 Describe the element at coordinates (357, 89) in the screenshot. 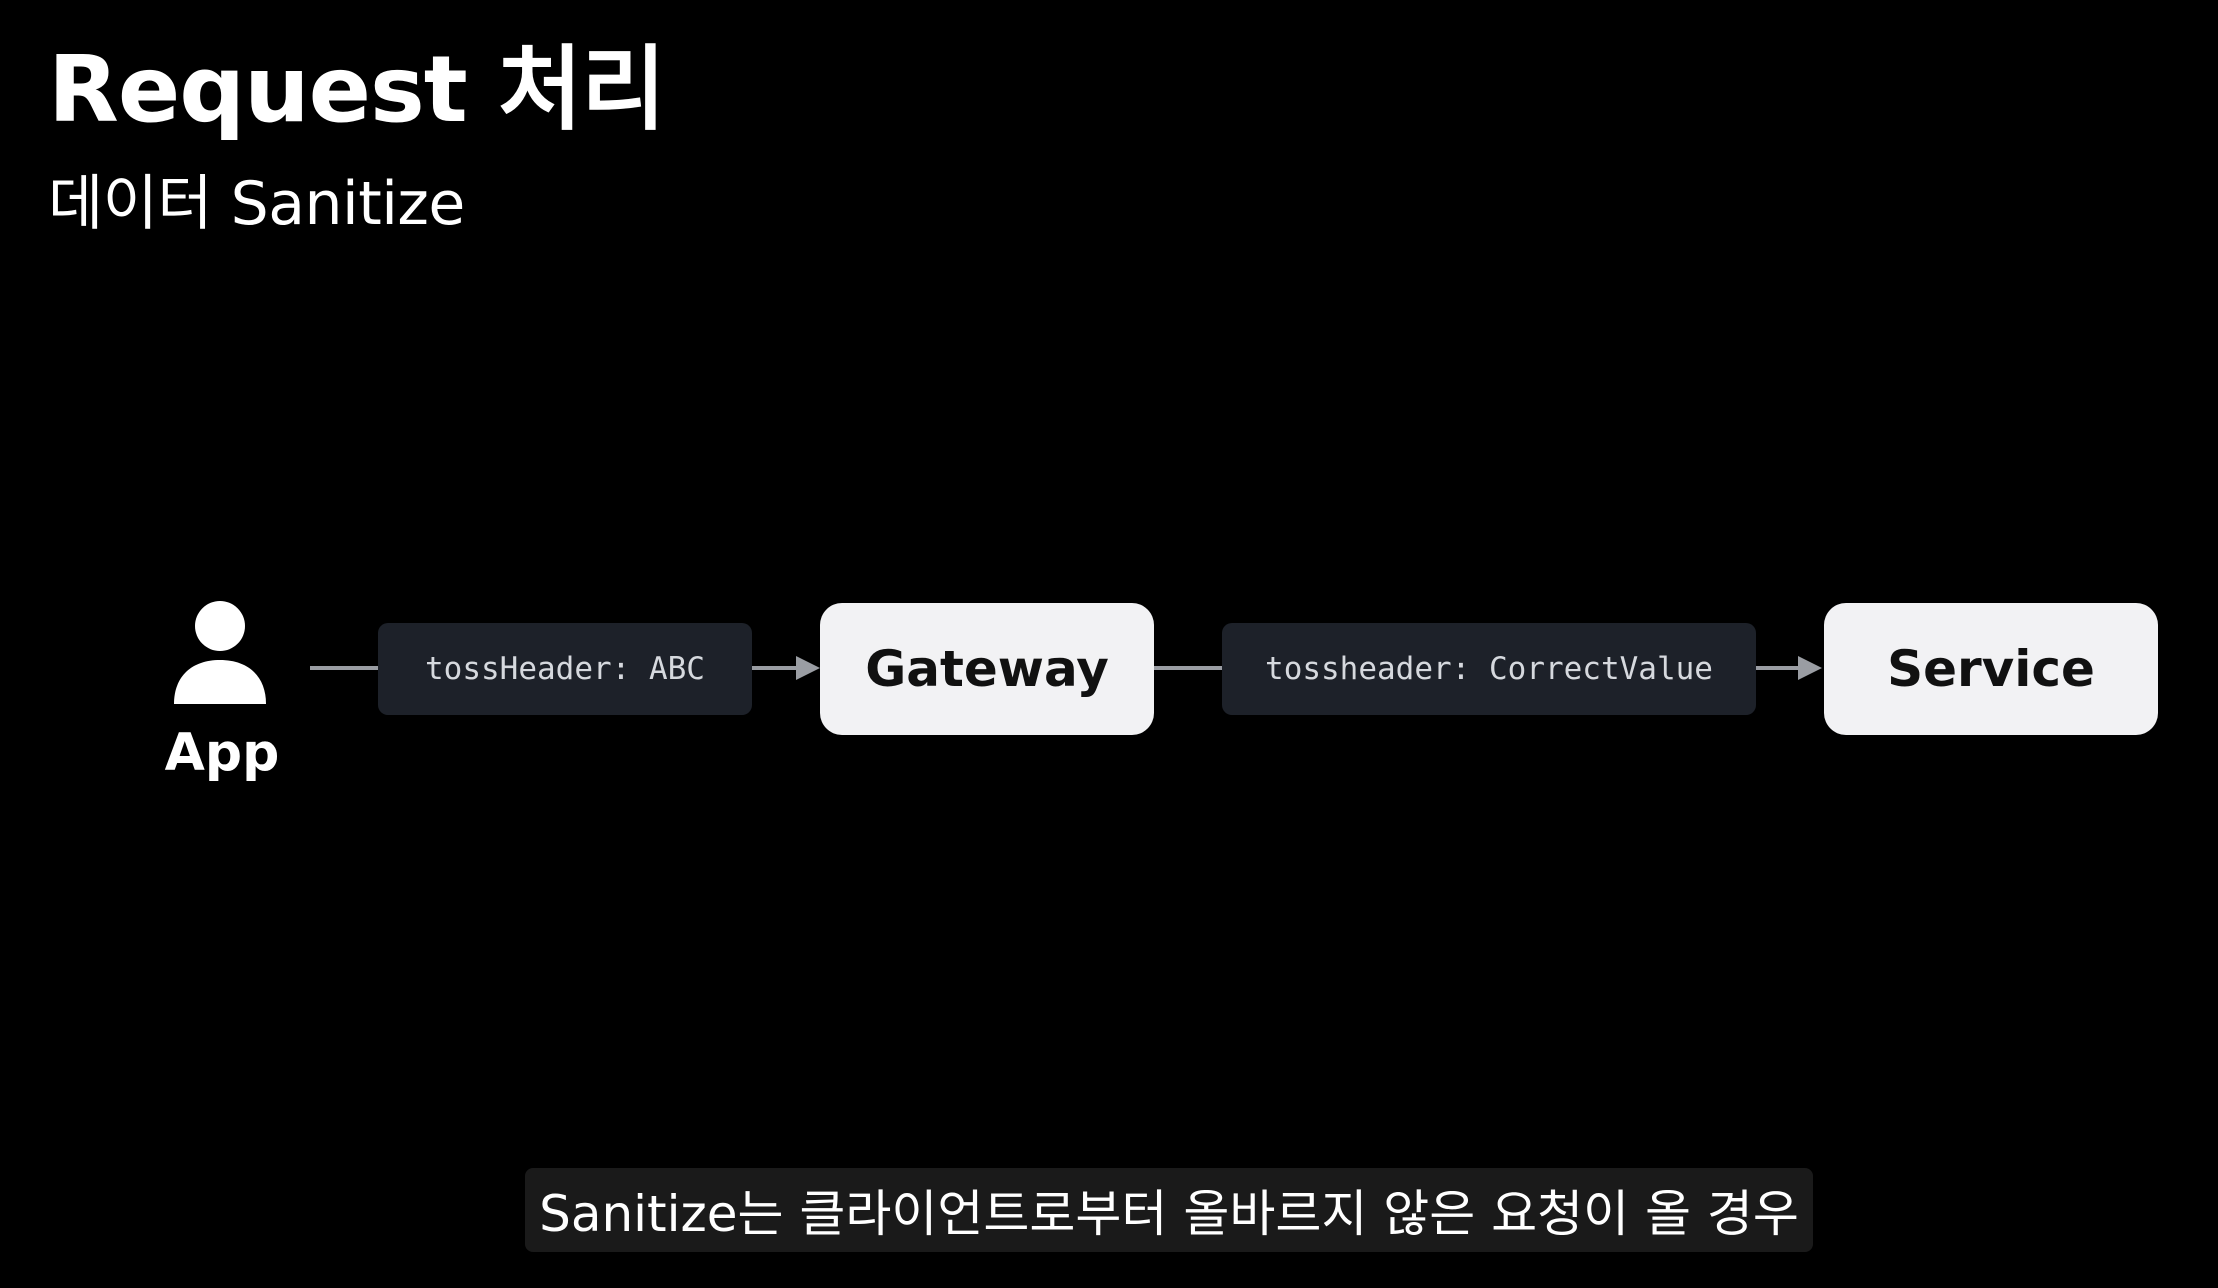

I see `slide-title: Request 처리` at that location.